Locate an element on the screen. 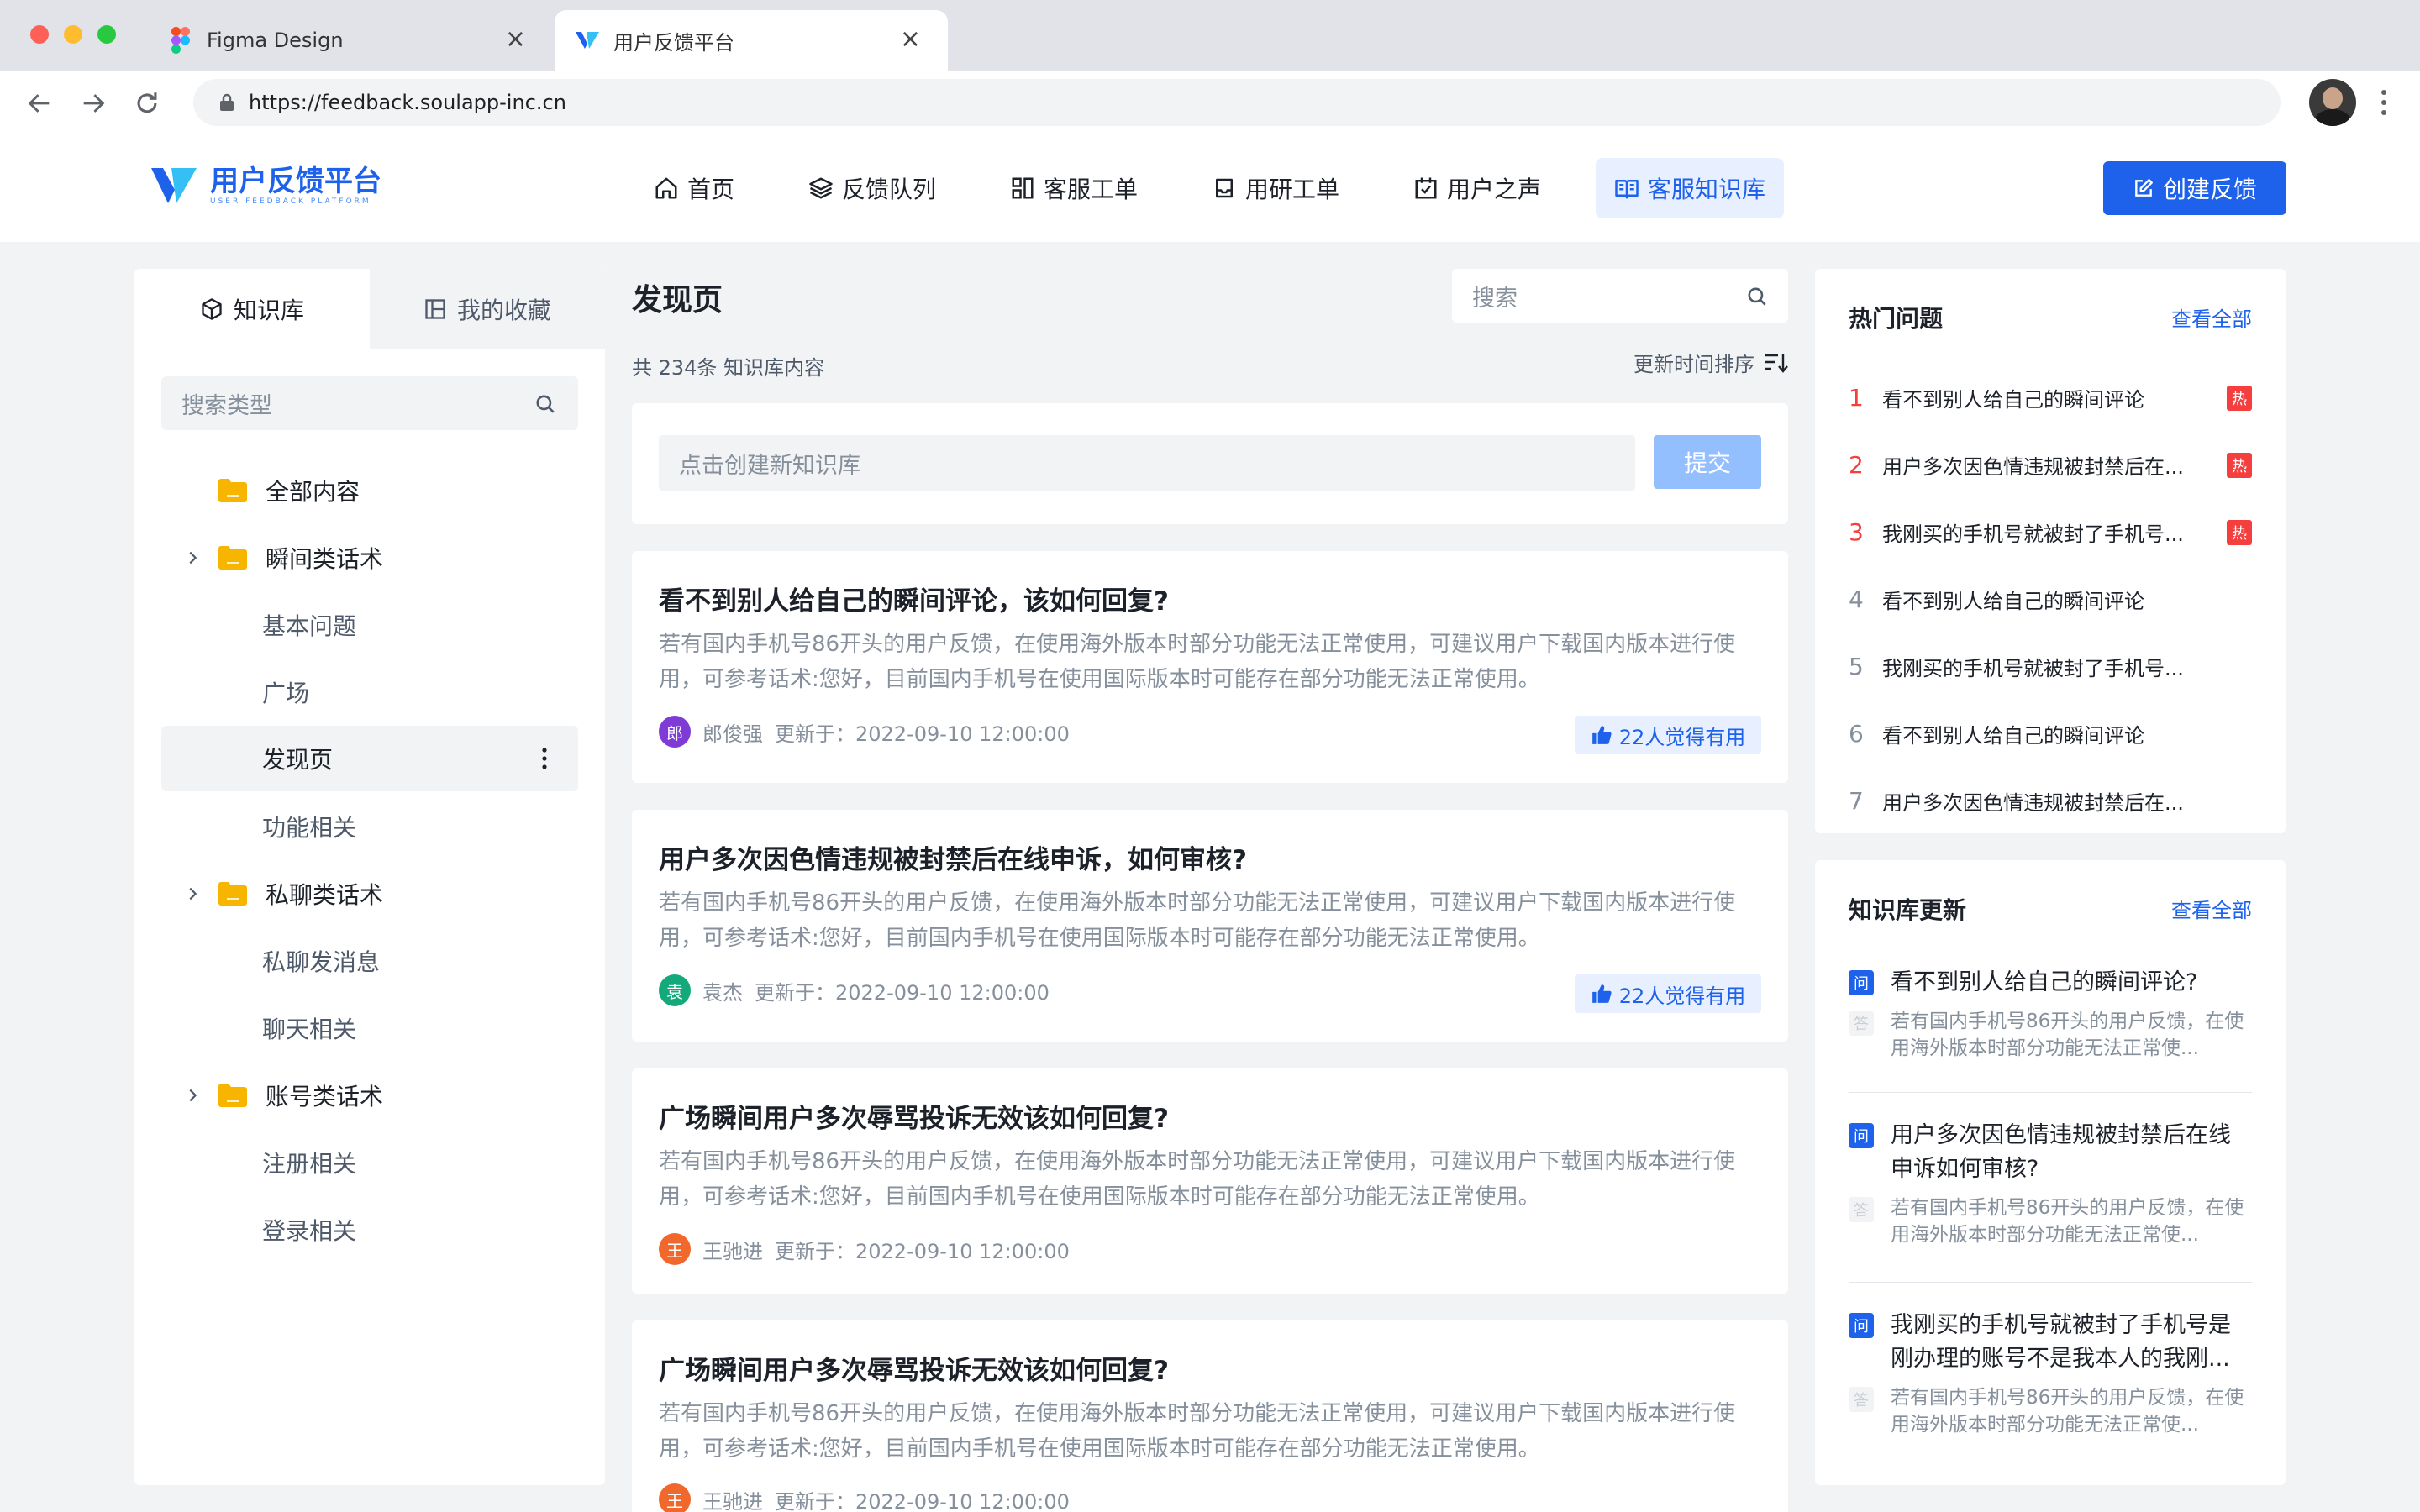 The image size is (2420, 1512). hot-badge: 热 is located at coordinates (2239, 465).